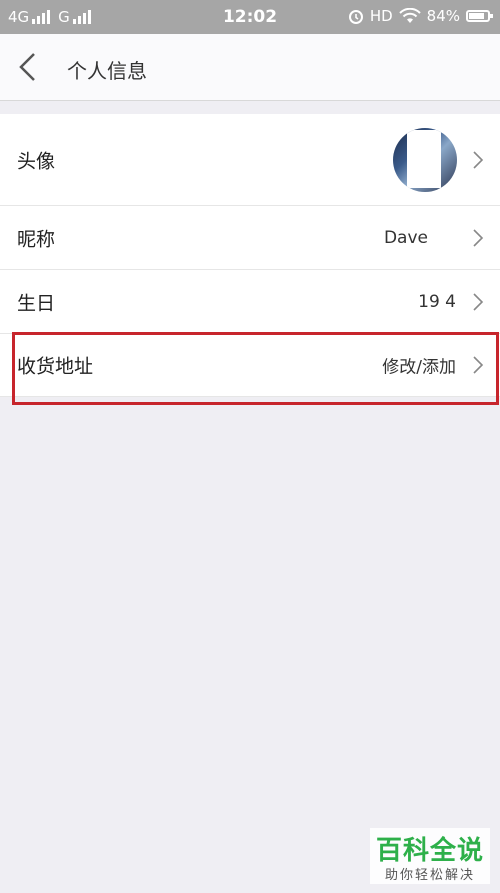 The height and width of the screenshot is (893, 500). Describe the element at coordinates (381, 16) in the screenshot. I see `hd-badge: HD` at that location.